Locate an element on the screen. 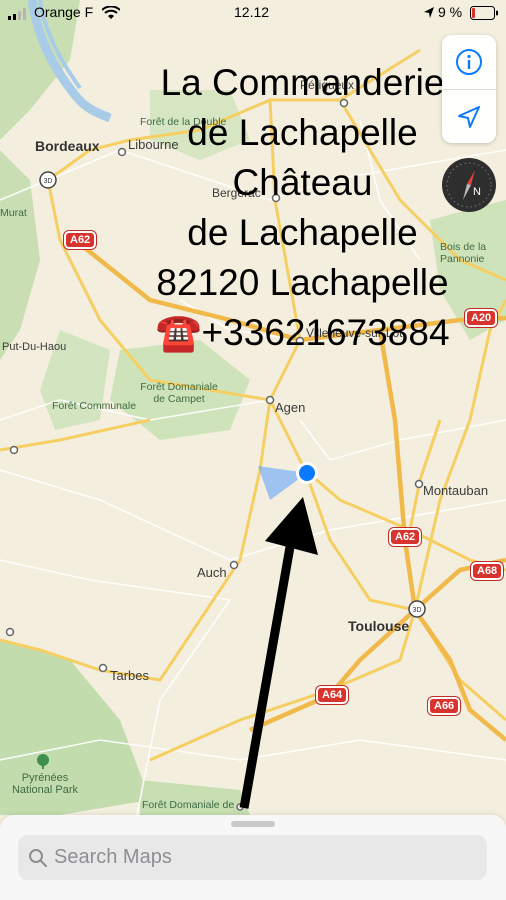 The height and width of the screenshot is (900, 506). carrier-label: Orange F is located at coordinates (64, 12).